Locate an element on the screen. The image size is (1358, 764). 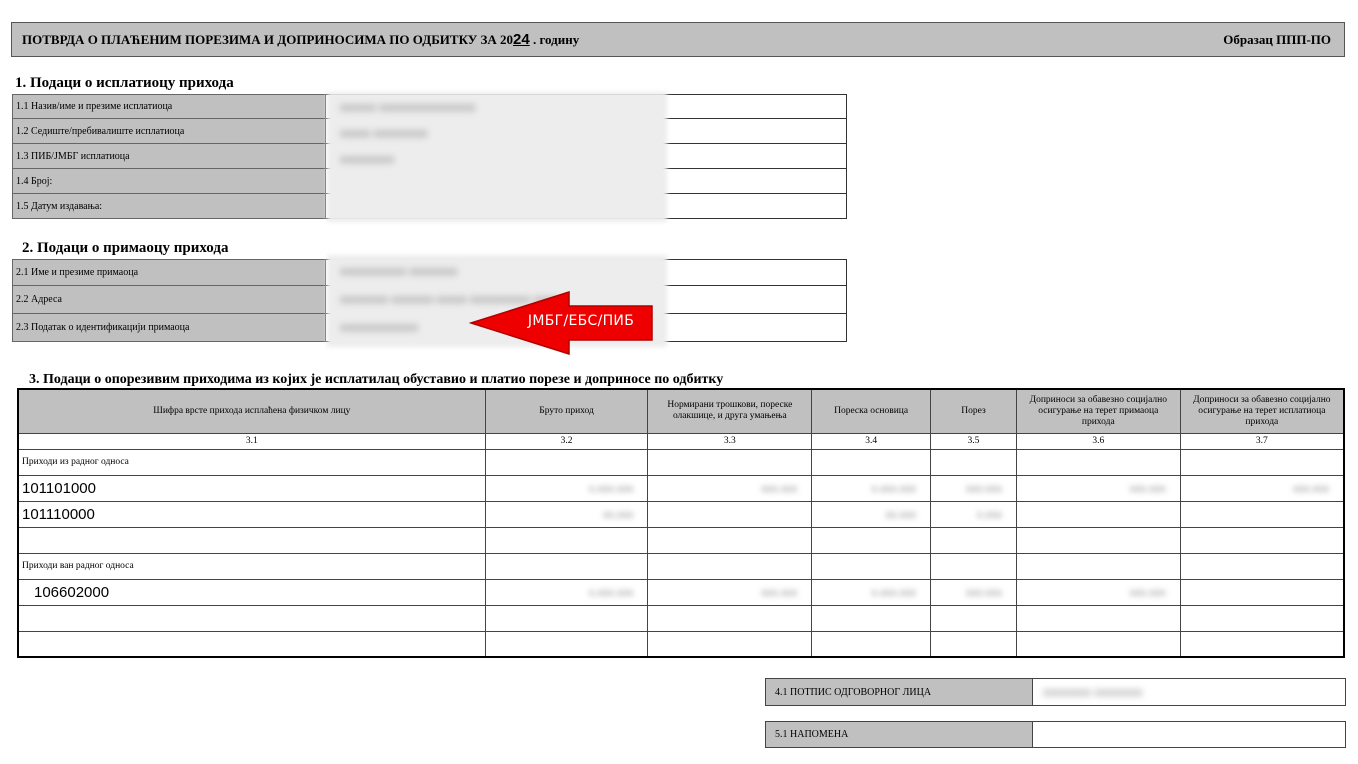
column-number-row: 3.1 3.2 3.3 3.4 3.5 3.6 3.7 is located at coordinates (681, 441).